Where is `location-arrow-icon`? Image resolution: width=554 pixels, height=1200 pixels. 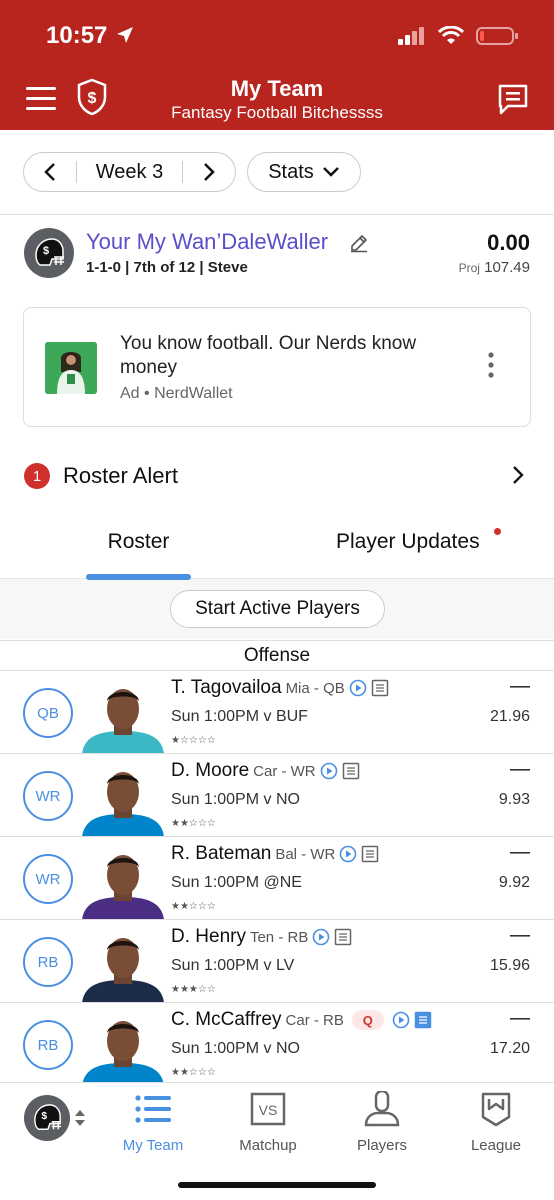
location-arrow-icon is located at coordinates (125, 35).